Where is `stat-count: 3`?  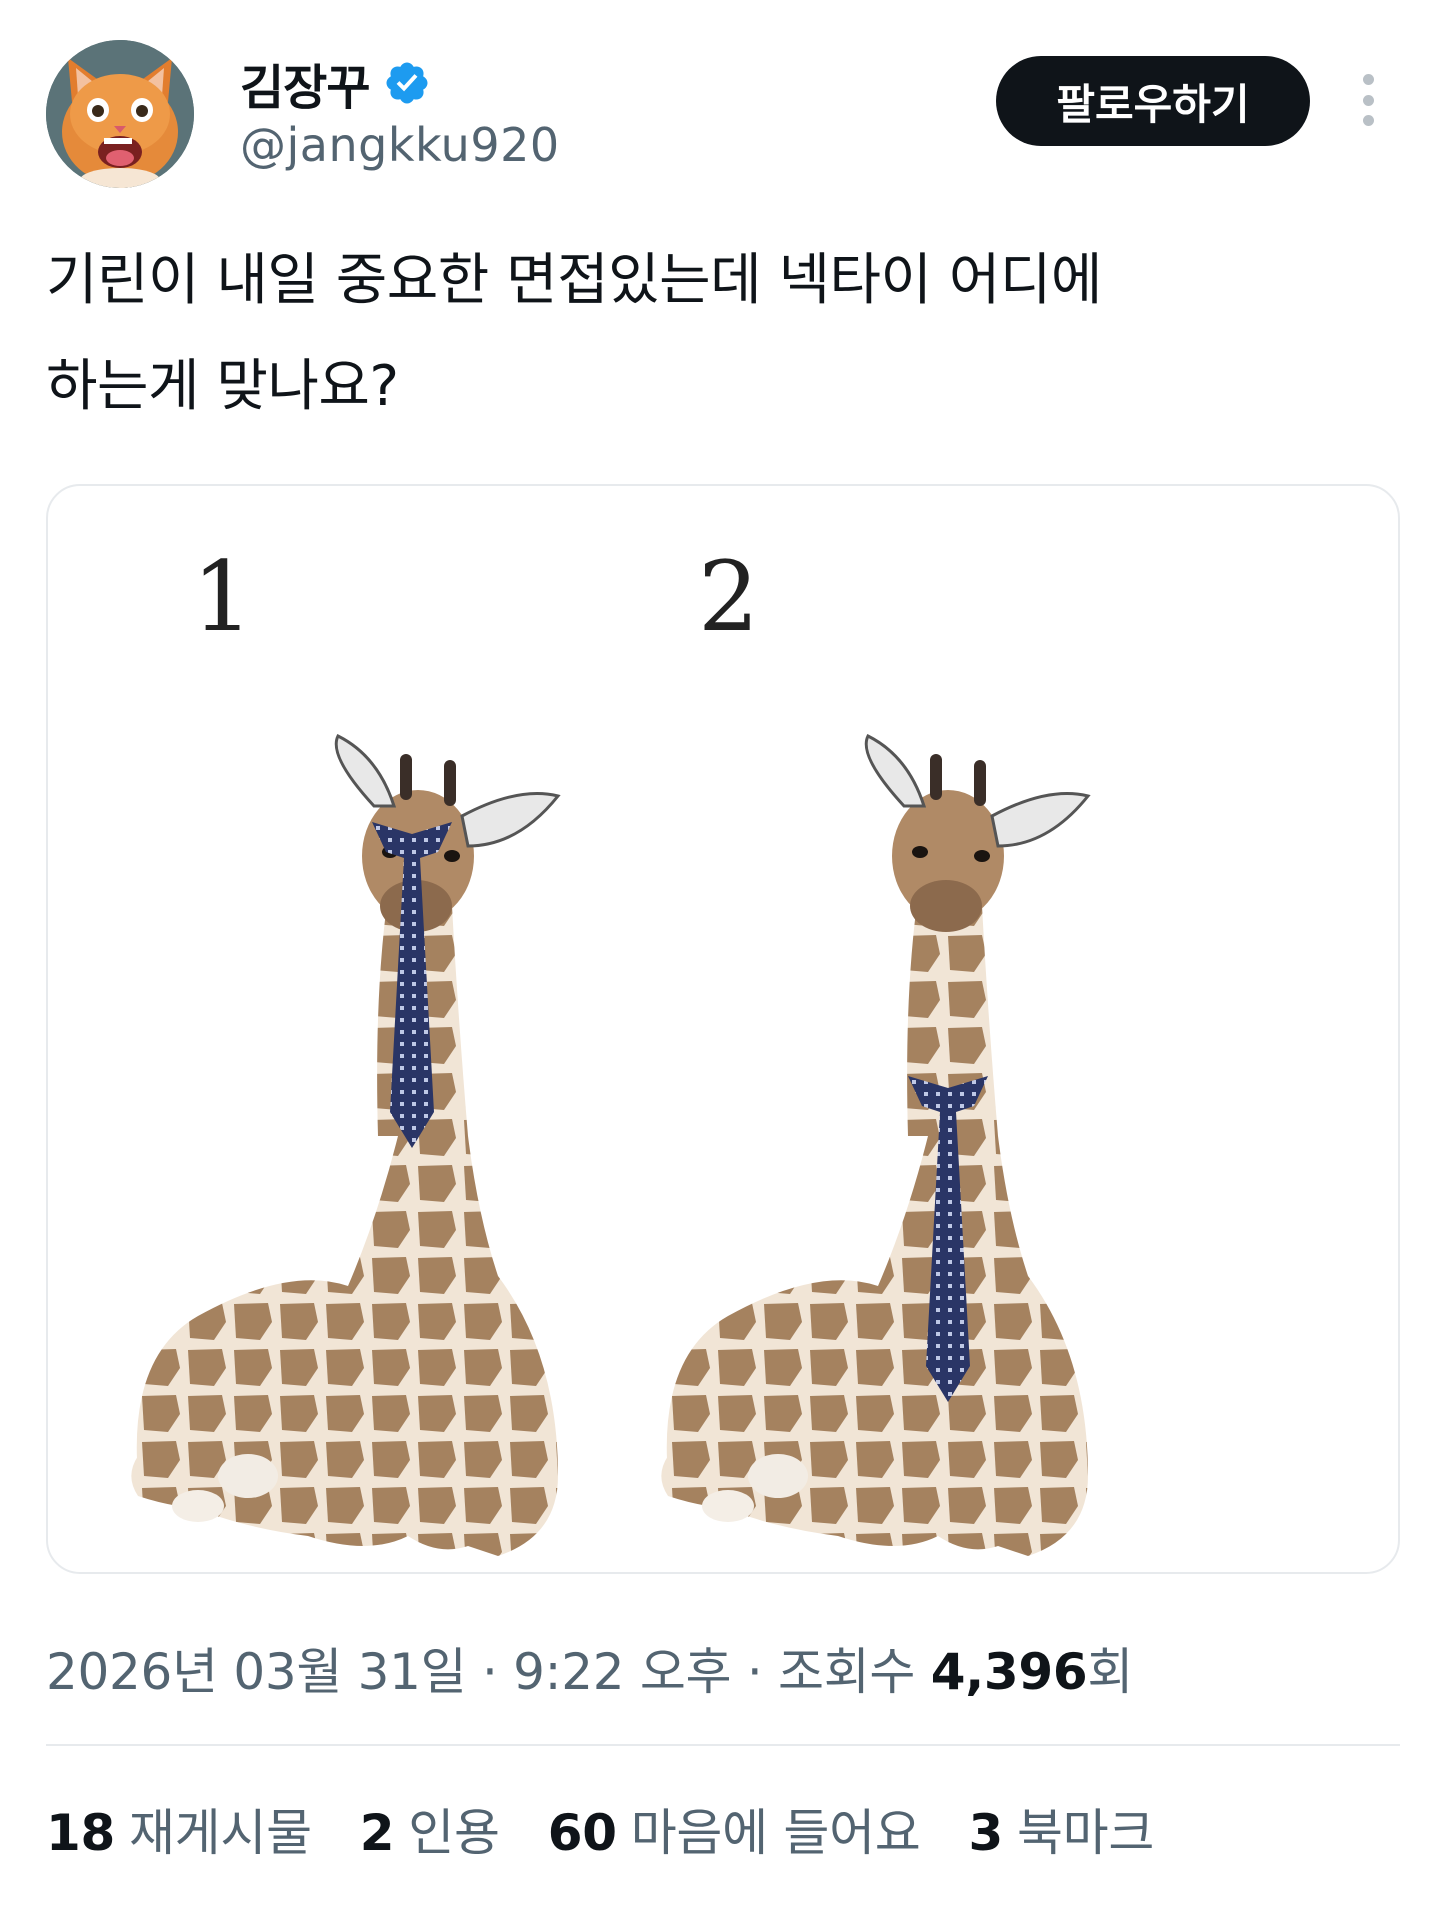
stat-count: 3 is located at coordinates (985, 1833).